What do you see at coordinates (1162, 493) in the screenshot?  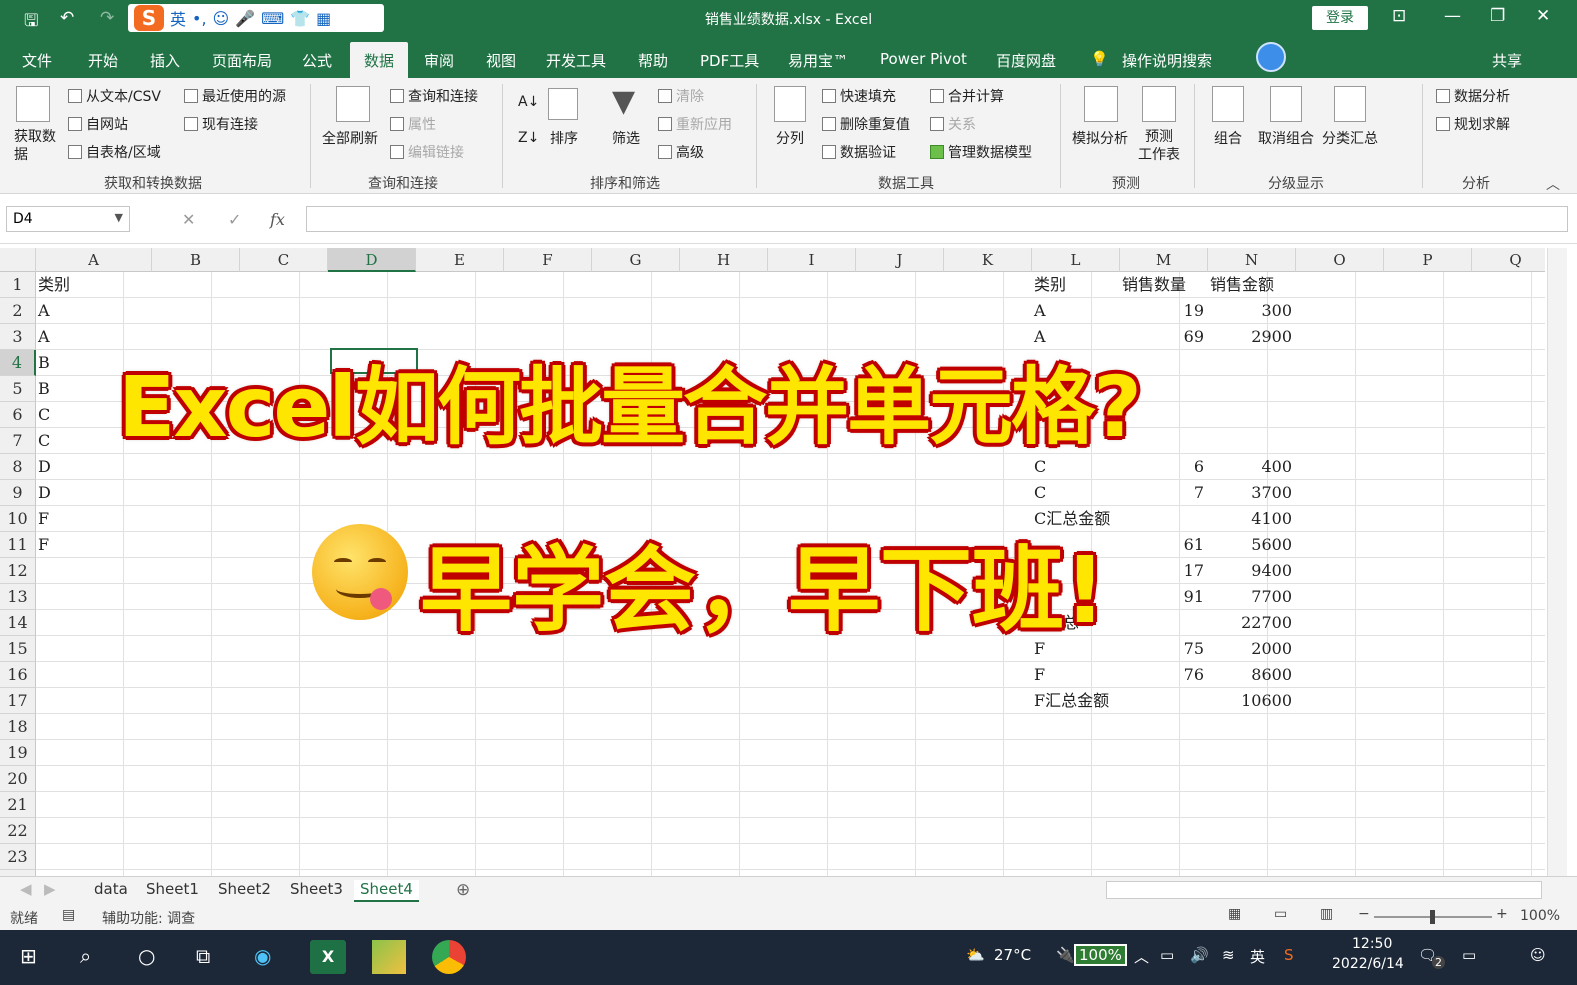 I see `cell-m9: 7` at bounding box center [1162, 493].